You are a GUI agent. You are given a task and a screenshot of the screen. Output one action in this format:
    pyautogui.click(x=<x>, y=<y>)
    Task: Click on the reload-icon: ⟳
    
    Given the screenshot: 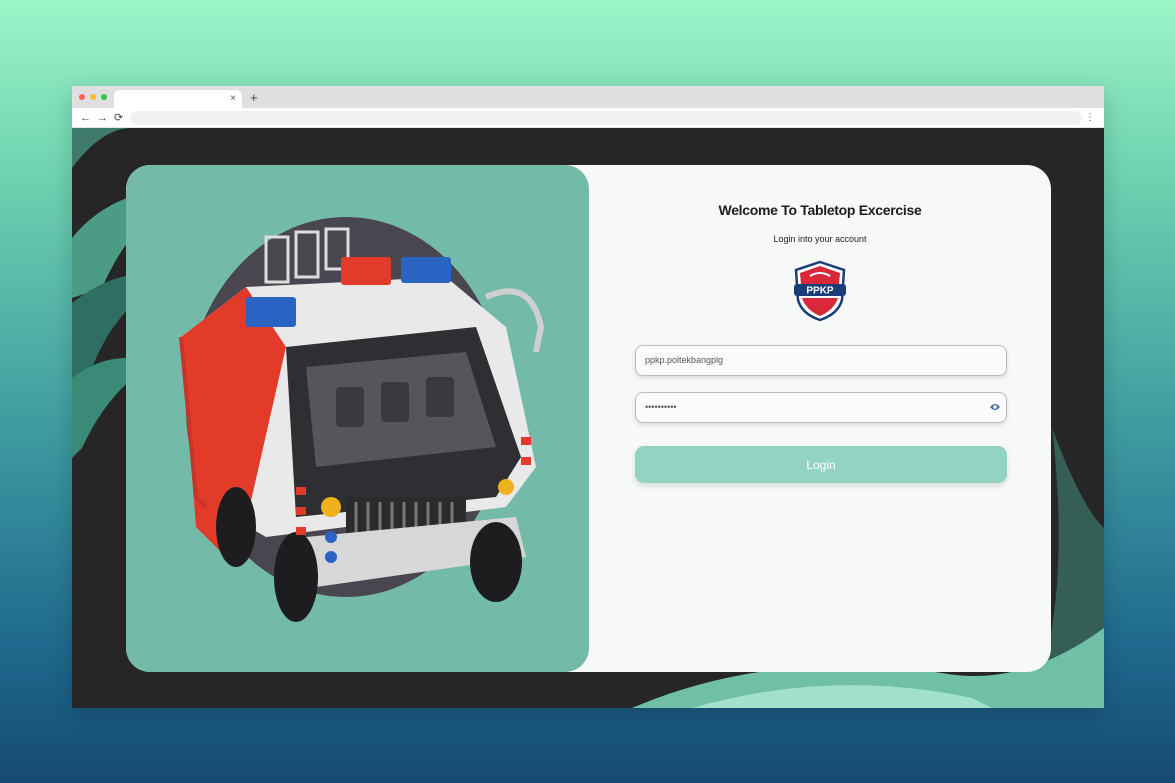 What is the action you would take?
    pyautogui.click(x=118, y=118)
    